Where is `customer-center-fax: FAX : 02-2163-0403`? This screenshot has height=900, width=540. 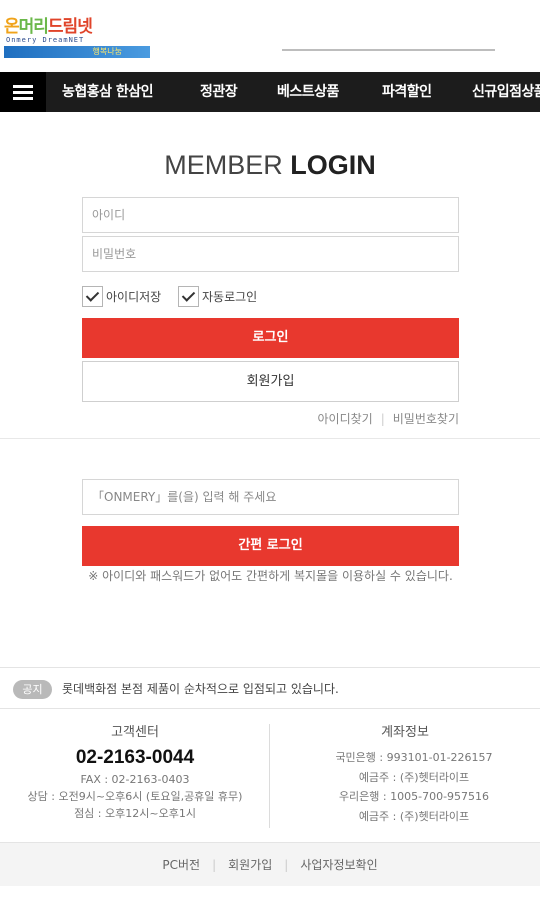 customer-center-fax: FAX : 02-2163-0403 is located at coordinates (135, 779).